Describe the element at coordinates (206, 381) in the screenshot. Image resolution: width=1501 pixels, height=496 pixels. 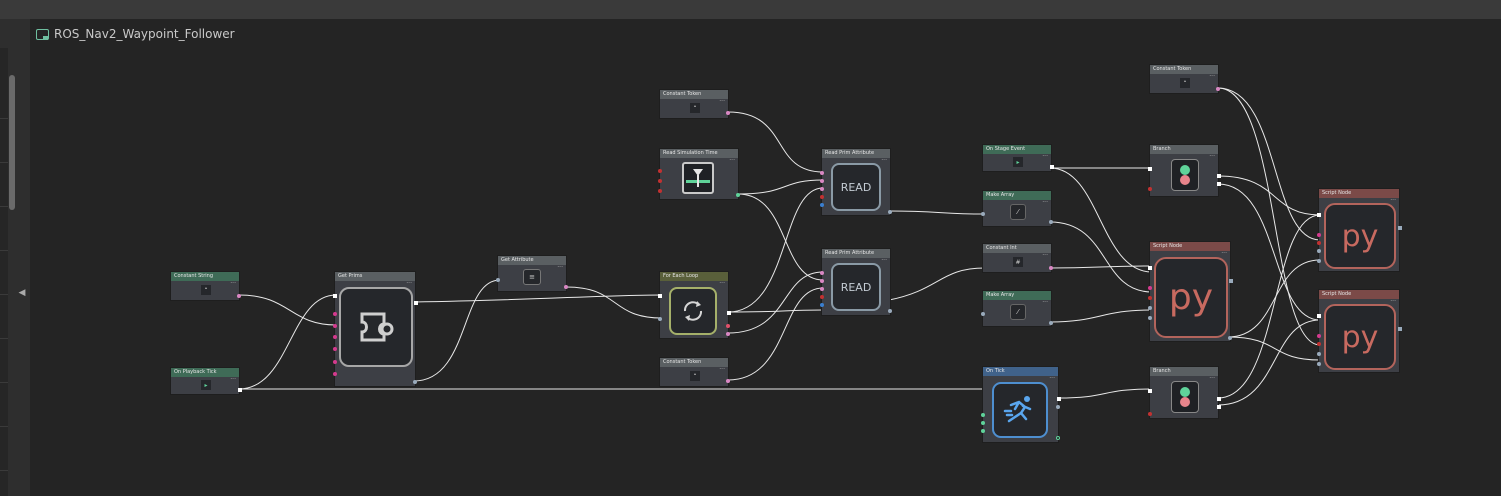
I see `node-on-playback-tick: On Playback Tick ··· ▸` at that location.